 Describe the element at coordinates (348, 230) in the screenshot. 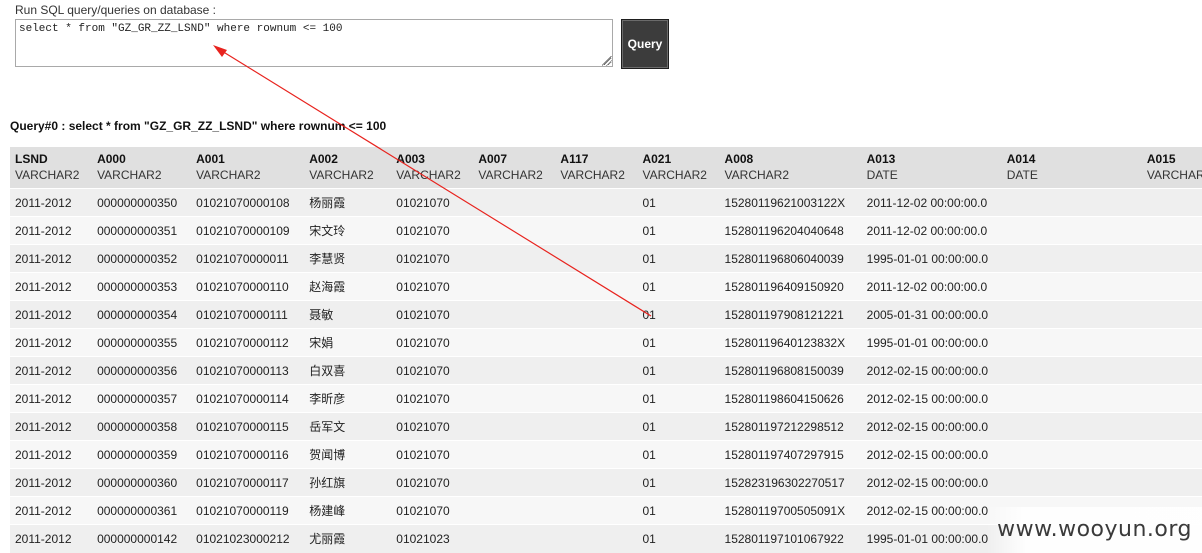

I see `table-cell: 宋文玲` at that location.